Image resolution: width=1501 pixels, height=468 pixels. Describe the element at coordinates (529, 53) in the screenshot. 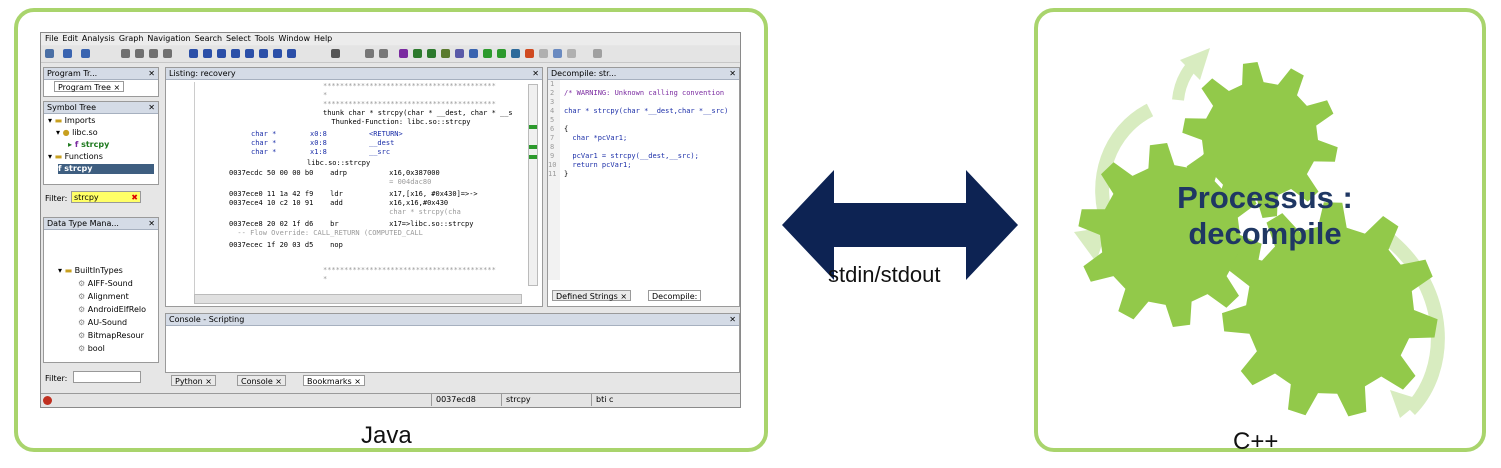

I see `bug-icon` at that location.